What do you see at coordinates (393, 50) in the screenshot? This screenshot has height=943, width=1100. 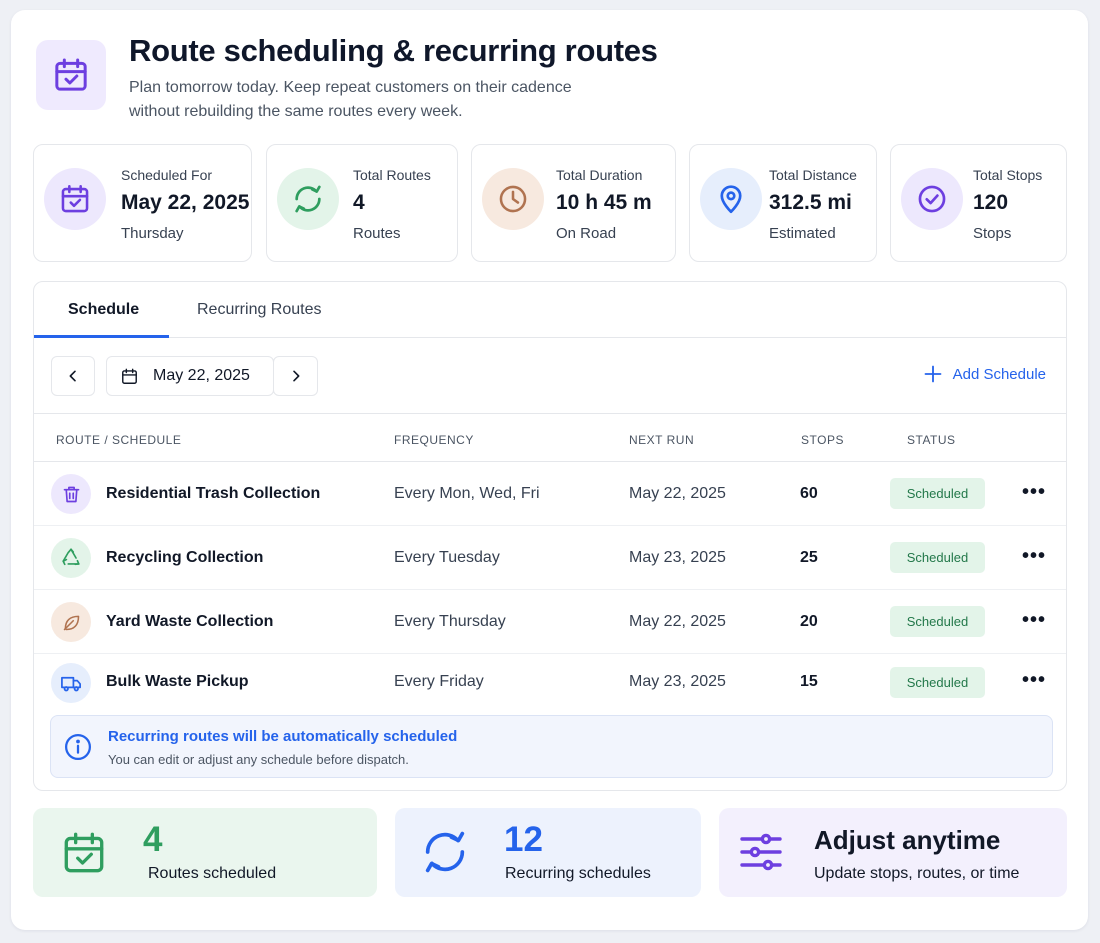 I see `page-title: Route scheduling & recurring routes` at bounding box center [393, 50].